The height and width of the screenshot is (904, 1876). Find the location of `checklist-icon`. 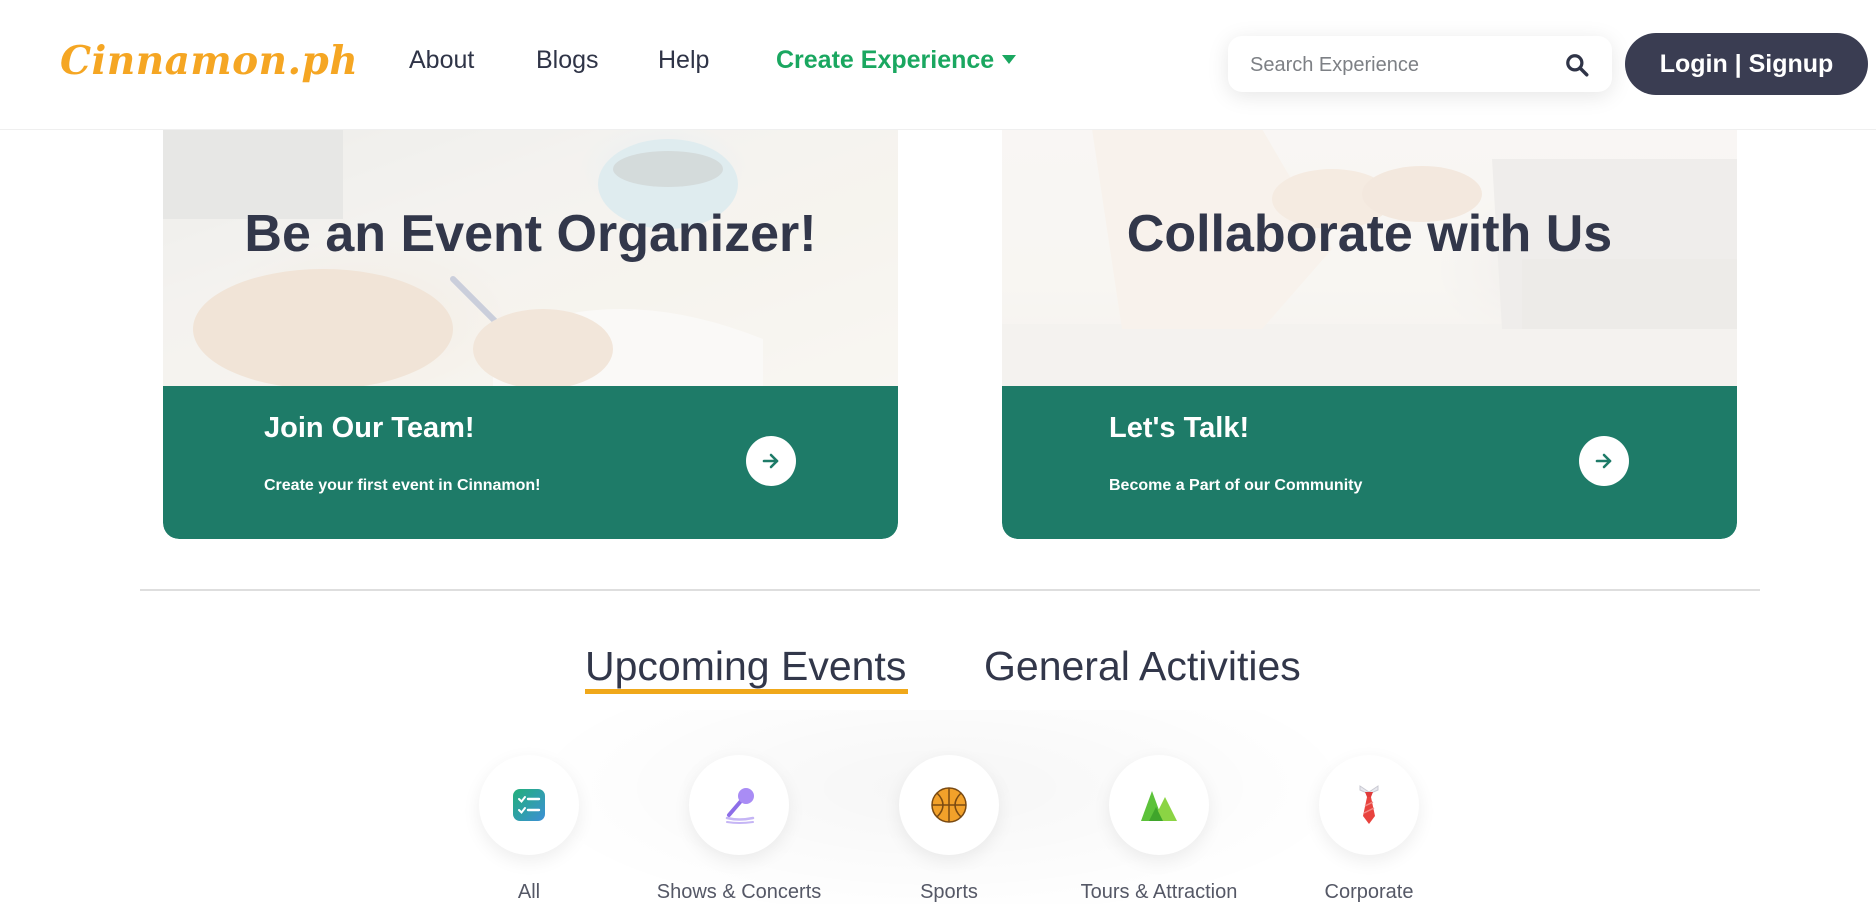

checklist-icon is located at coordinates (529, 805).